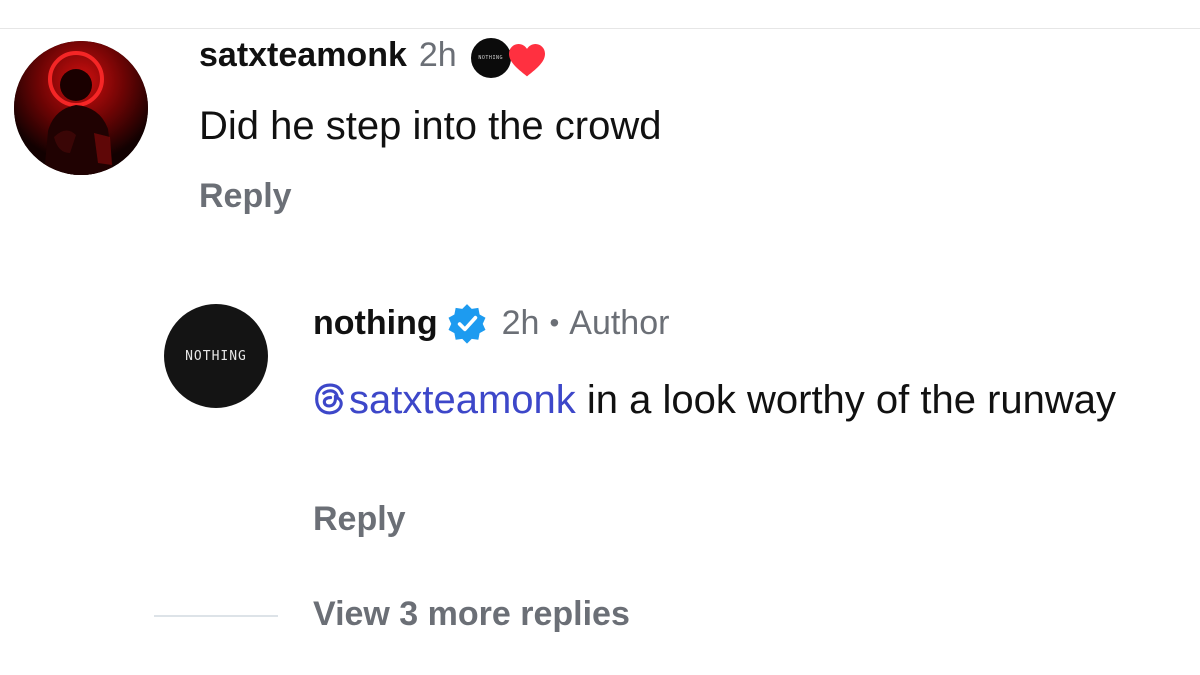 The height and width of the screenshot is (675, 1200). I want to click on liked-by-author-badge: NOTHING, so click(509, 56).